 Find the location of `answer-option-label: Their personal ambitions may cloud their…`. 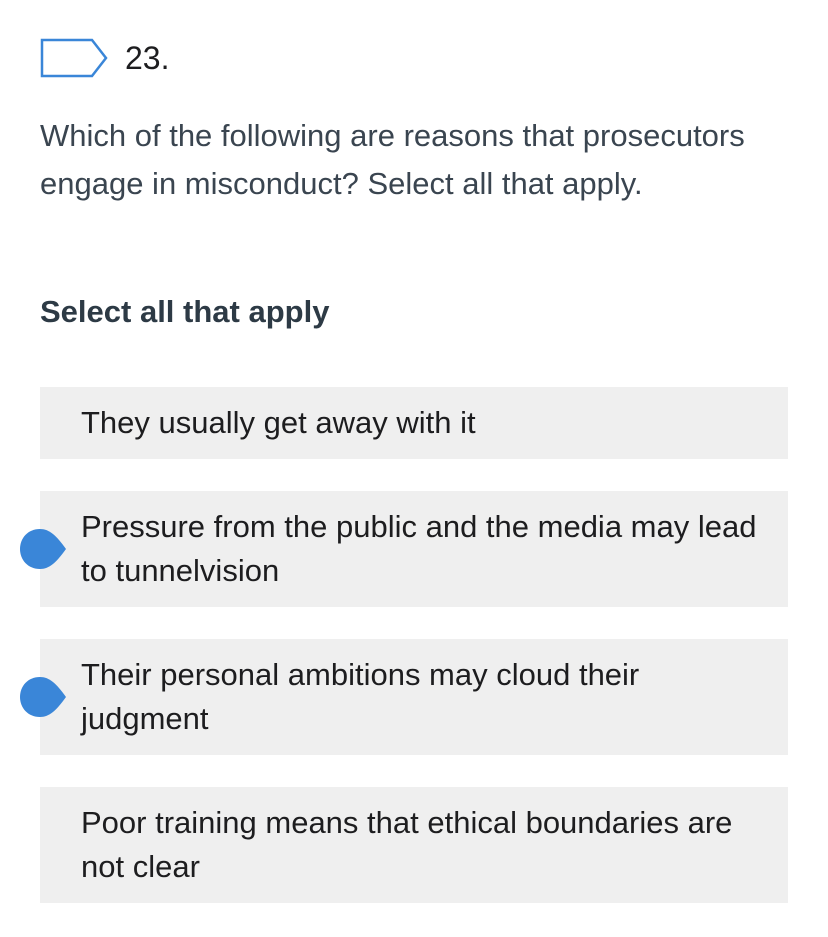

answer-option-label: Their personal ambitions may cloud their… is located at coordinates (360, 696).